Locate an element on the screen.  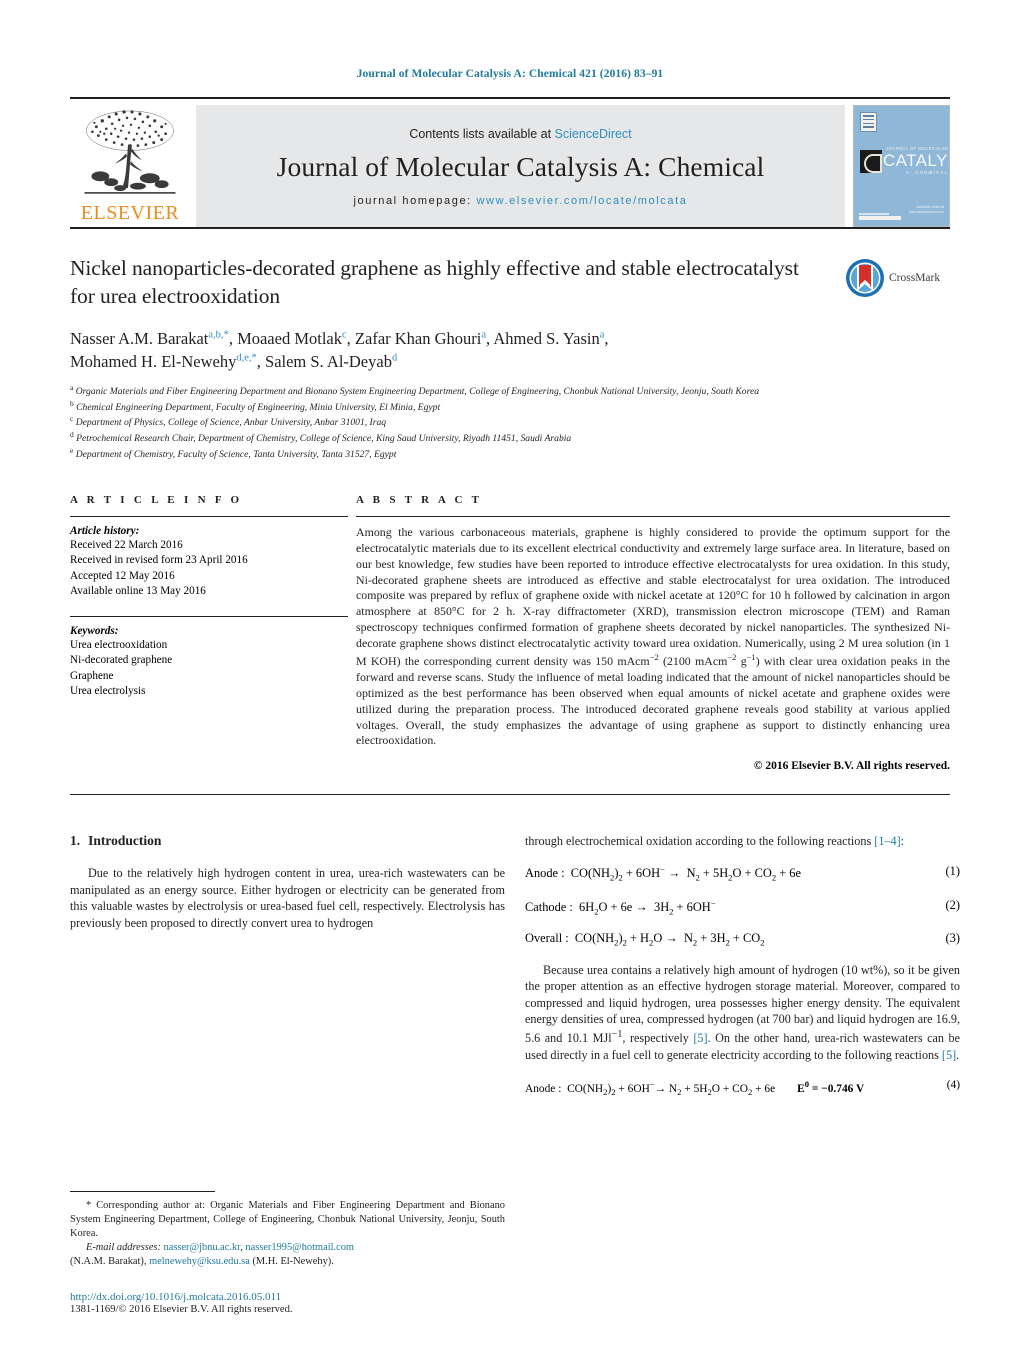
cover-bar-secondary is located at coordinates (874, 213).